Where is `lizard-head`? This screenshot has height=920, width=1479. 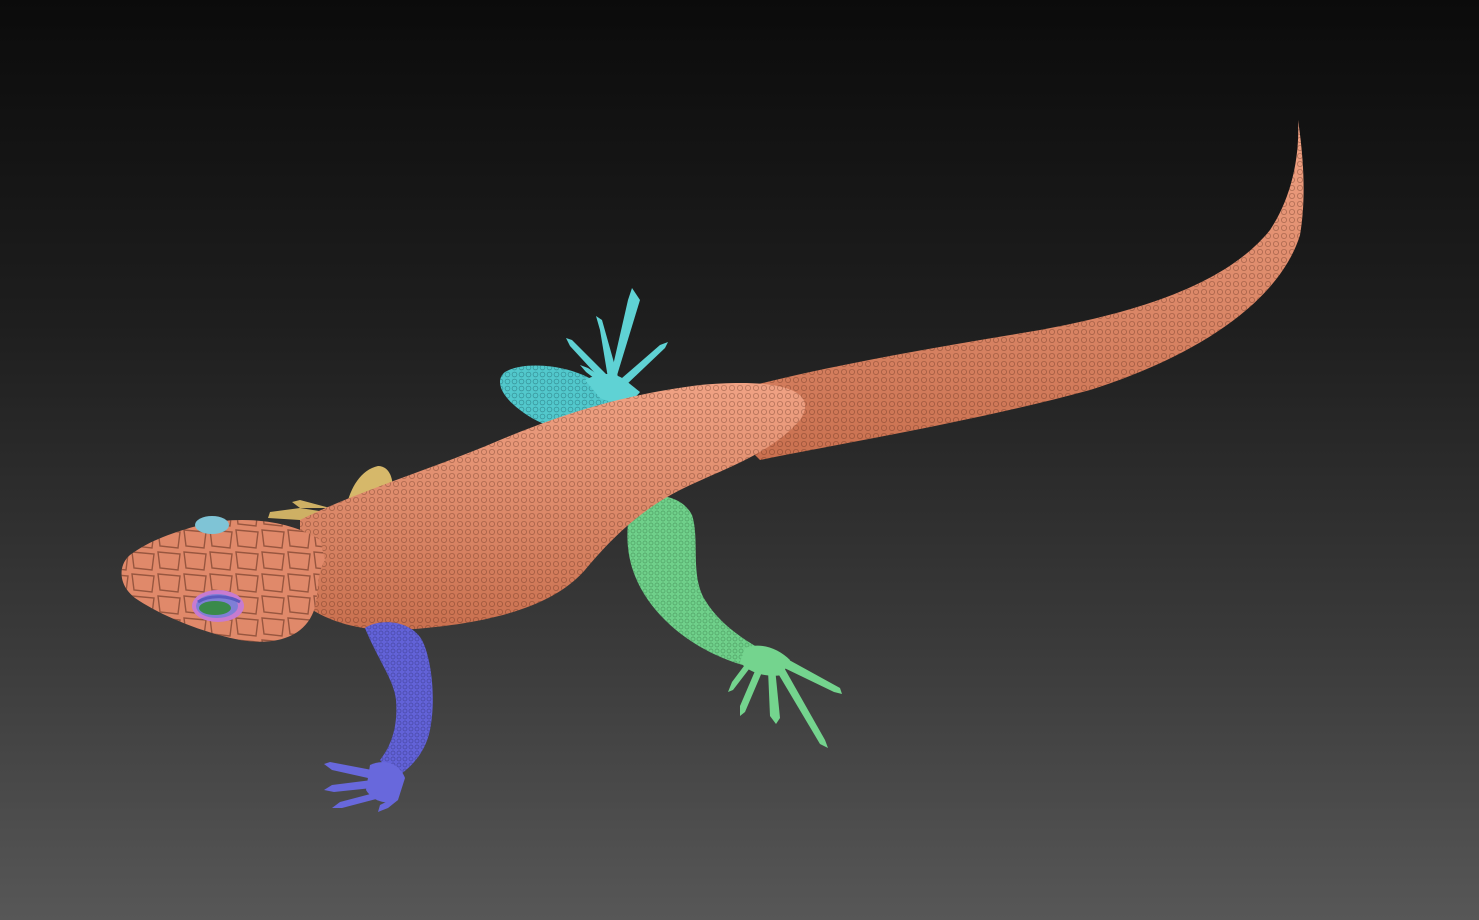
lizard-head is located at coordinates (223, 579).